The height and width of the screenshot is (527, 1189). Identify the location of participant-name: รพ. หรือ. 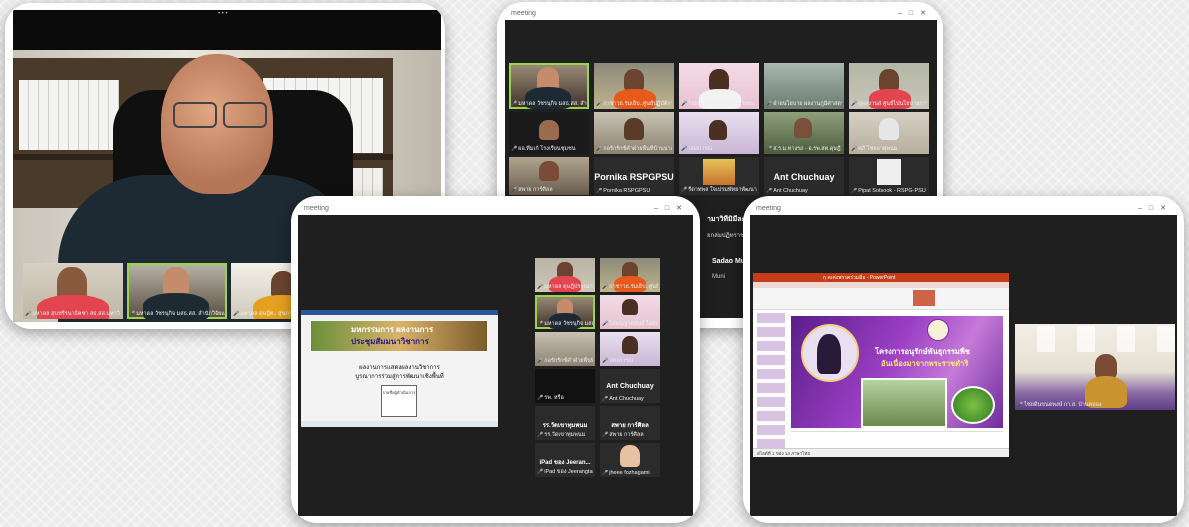
(565, 398).